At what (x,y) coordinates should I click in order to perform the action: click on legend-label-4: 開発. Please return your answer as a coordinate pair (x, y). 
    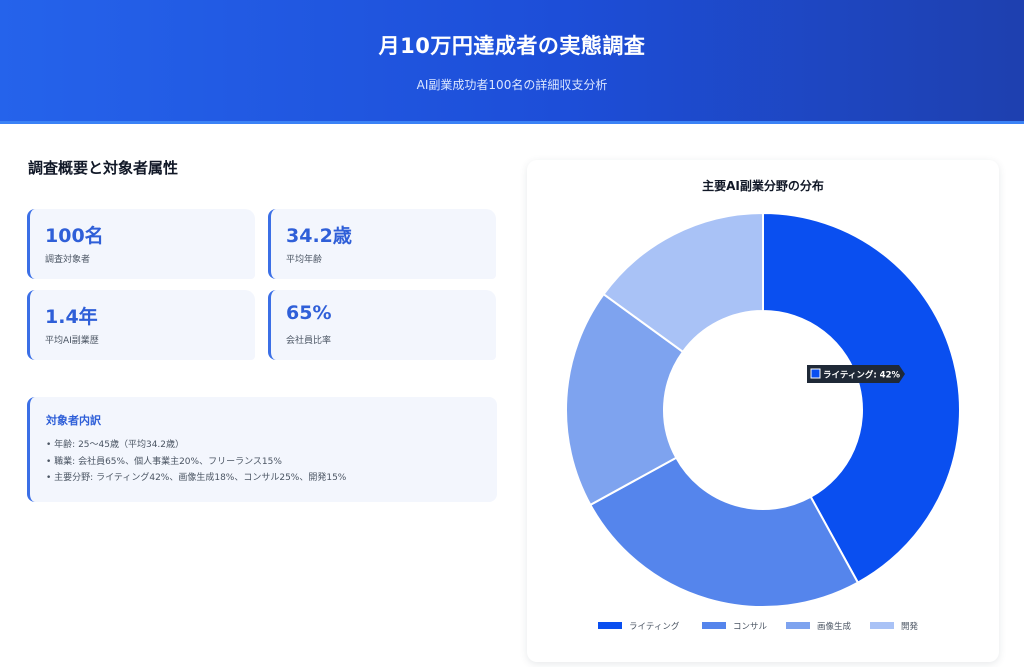
    Looking at the image, I should click on (910, 627).